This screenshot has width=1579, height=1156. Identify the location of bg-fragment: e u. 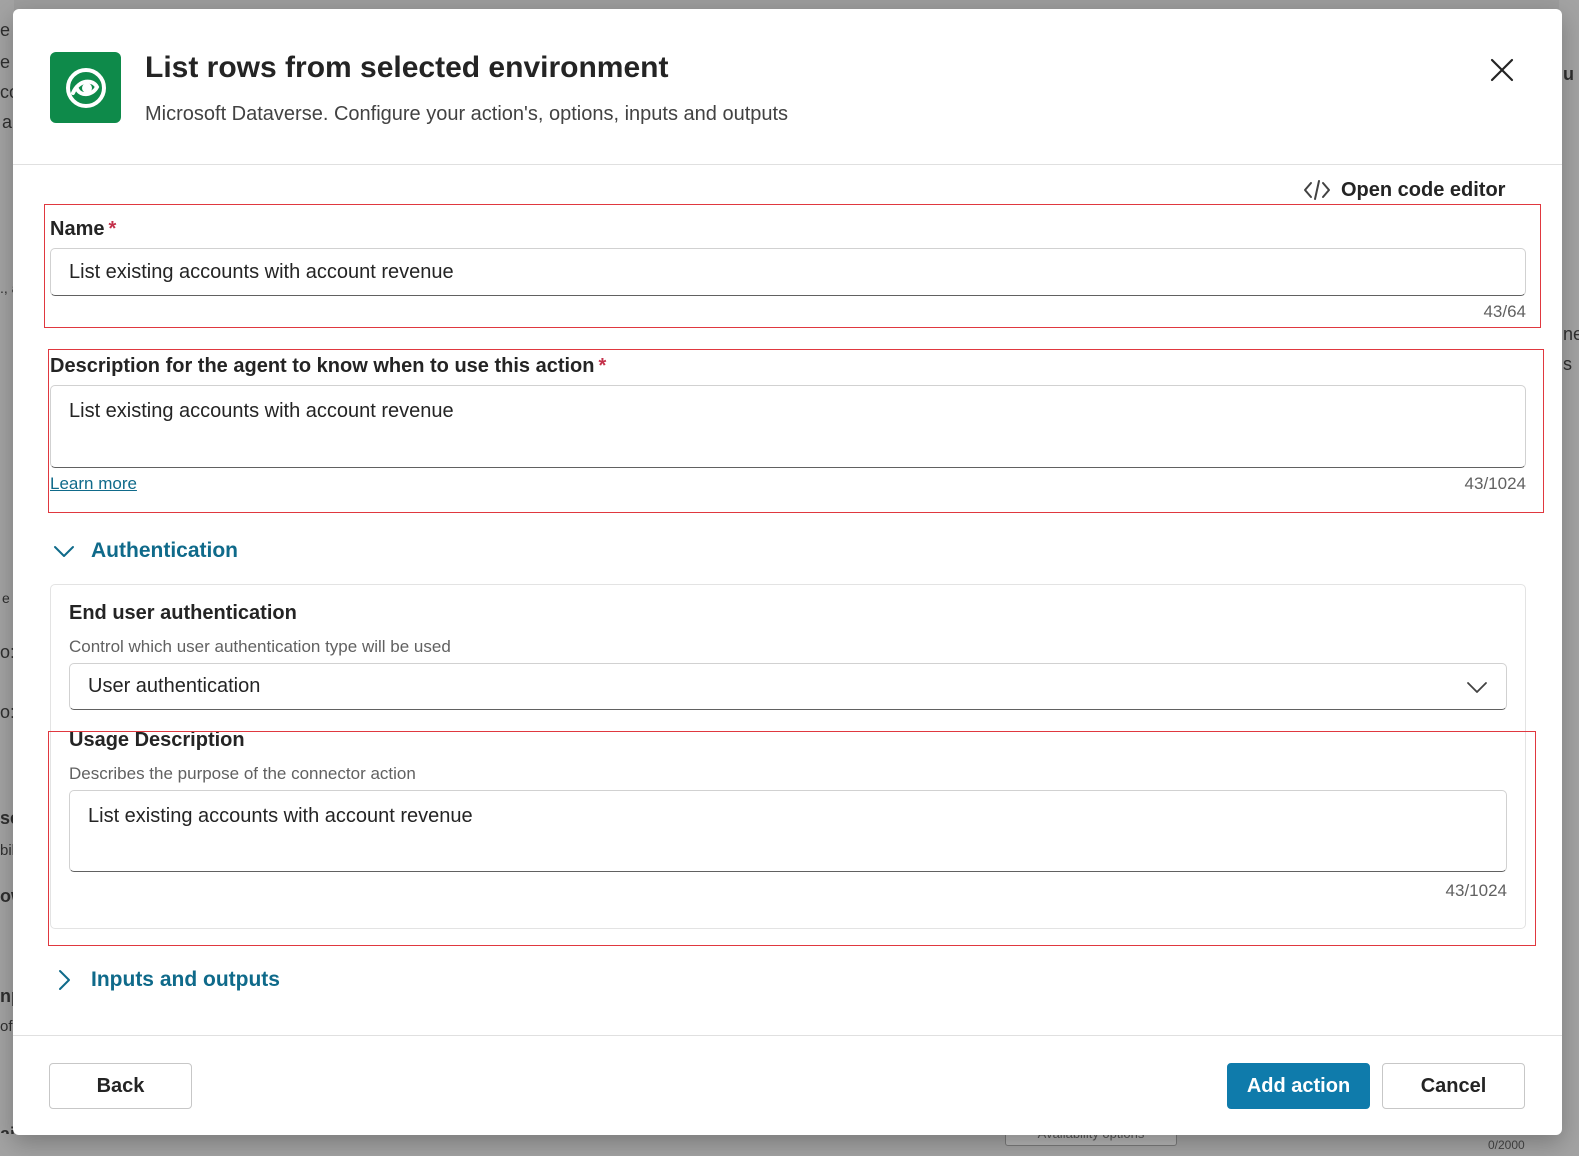
(7, 30).